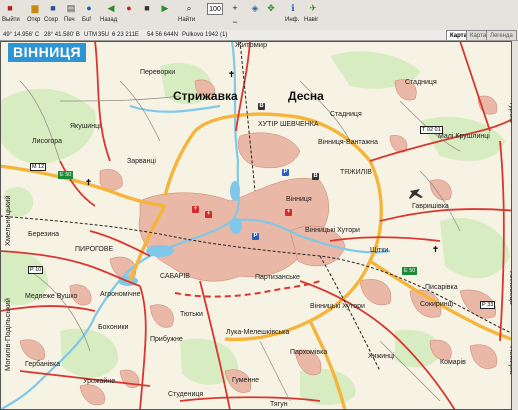 This screenshot has height=410, width=518. What do you see at coordinates (381, 356) in the screenshot?
I see `label-khyzhyntsi: Хижинці` at bounding box center [381, 356].